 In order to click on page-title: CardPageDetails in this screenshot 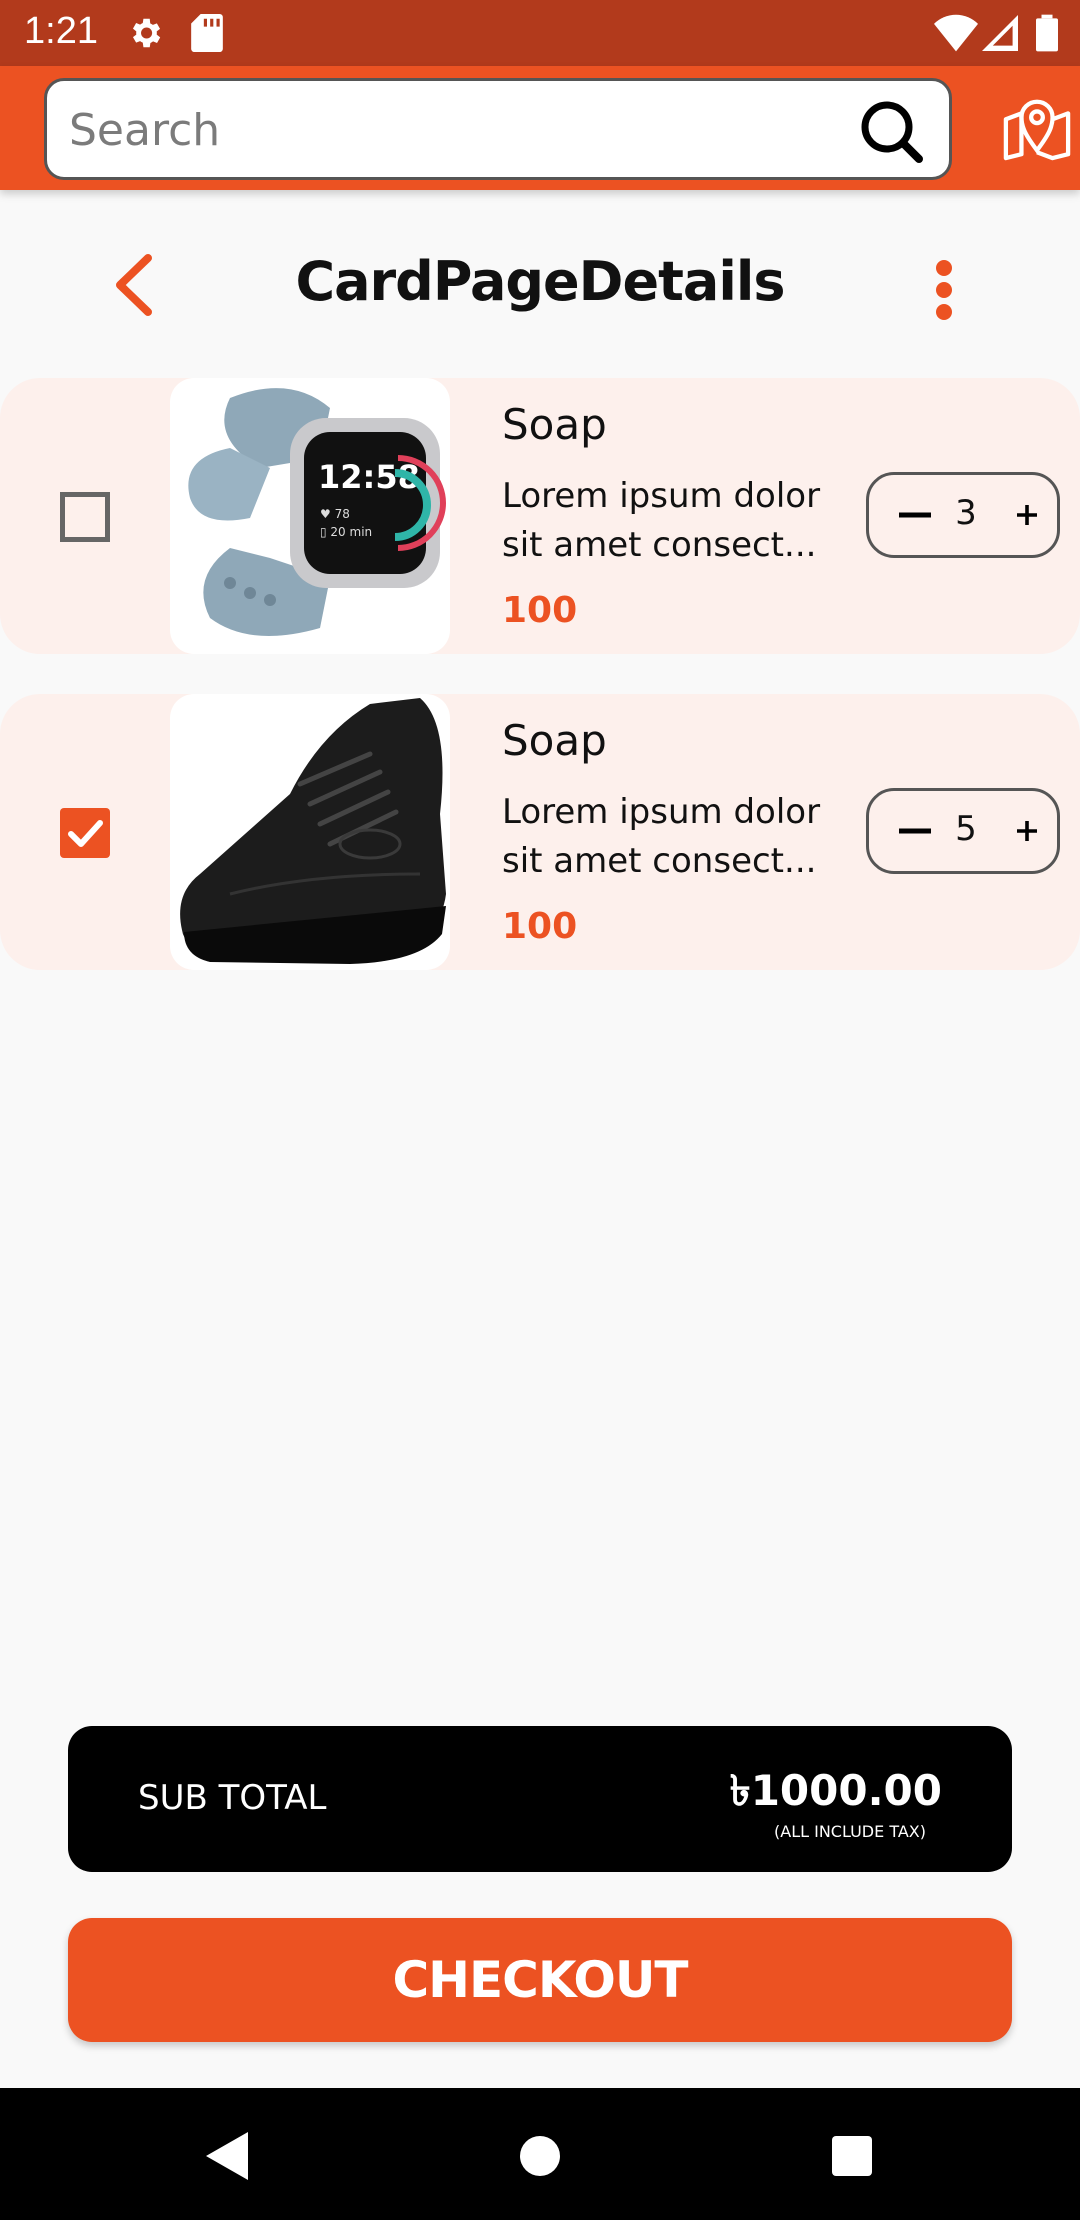, I will do `click(540, 281)`.